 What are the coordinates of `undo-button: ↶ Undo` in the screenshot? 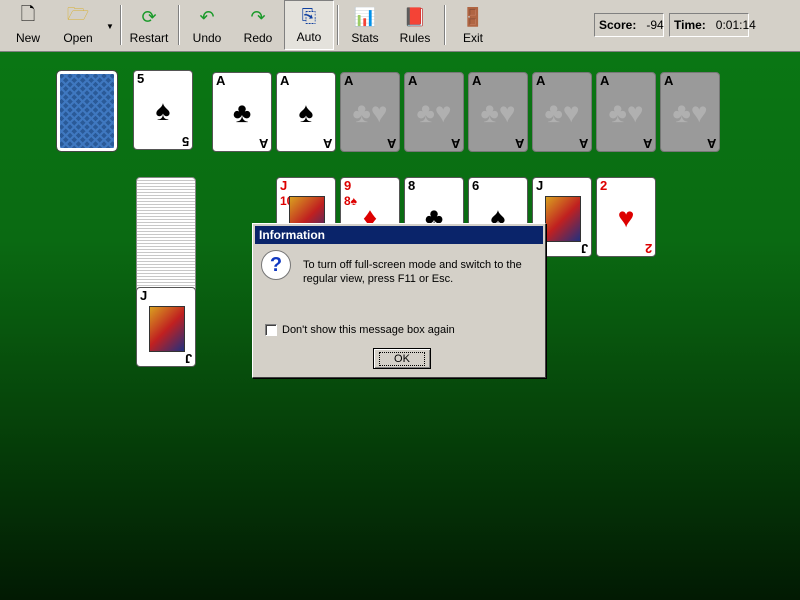 It's located at (207, 25).